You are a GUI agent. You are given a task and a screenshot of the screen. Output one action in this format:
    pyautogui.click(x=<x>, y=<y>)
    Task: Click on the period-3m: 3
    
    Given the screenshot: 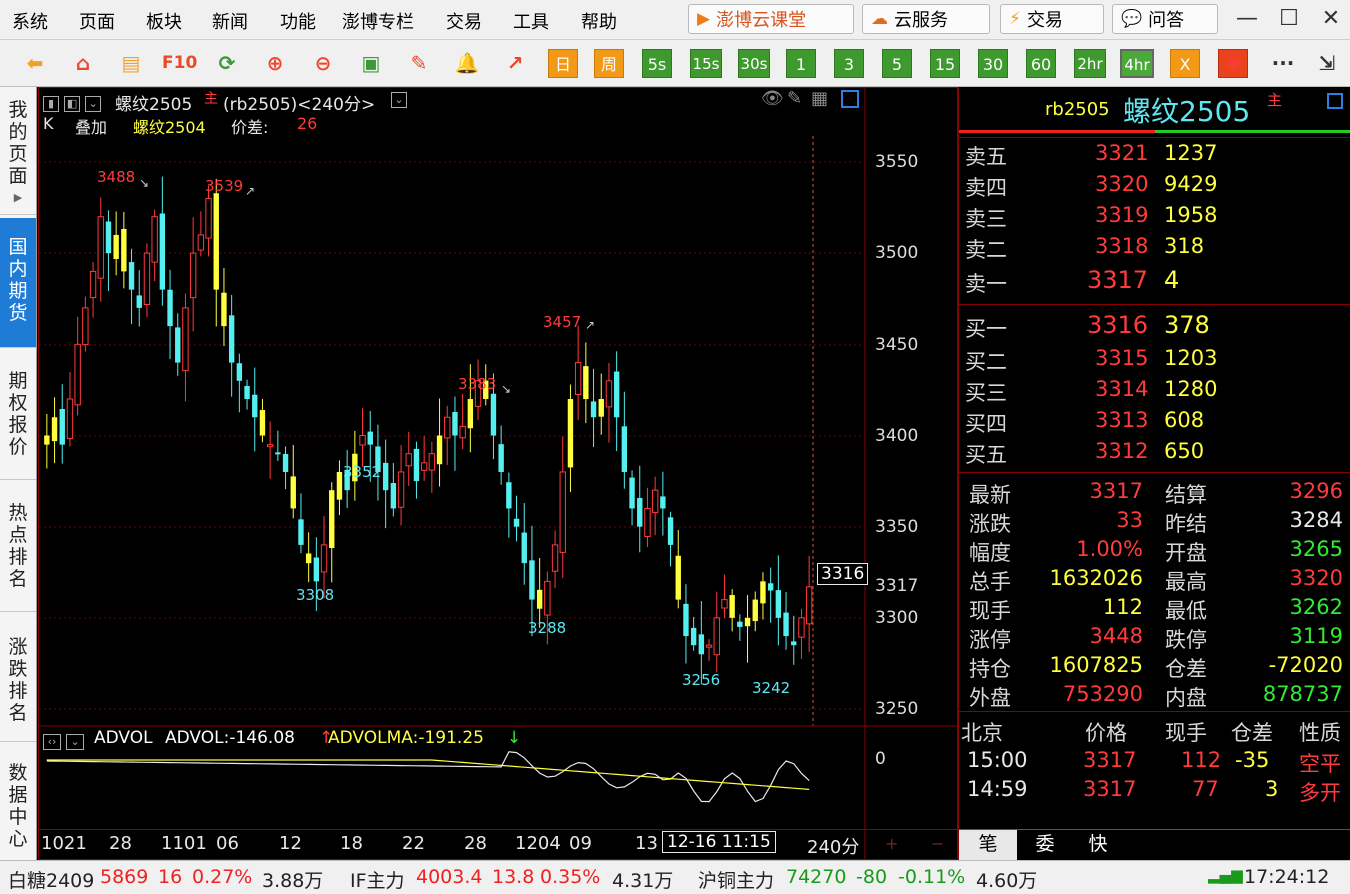 What is the action you would take?
    pyautogui.click(x=849, y=63)
    